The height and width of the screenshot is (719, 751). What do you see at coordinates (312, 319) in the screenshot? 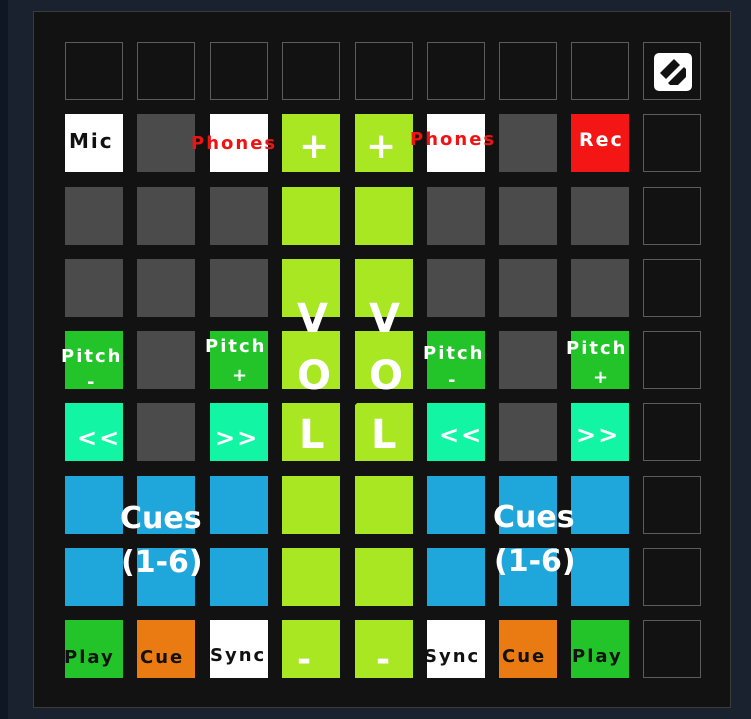
I see `vol-left-letter-v: V` at bounding box center [312, 319].